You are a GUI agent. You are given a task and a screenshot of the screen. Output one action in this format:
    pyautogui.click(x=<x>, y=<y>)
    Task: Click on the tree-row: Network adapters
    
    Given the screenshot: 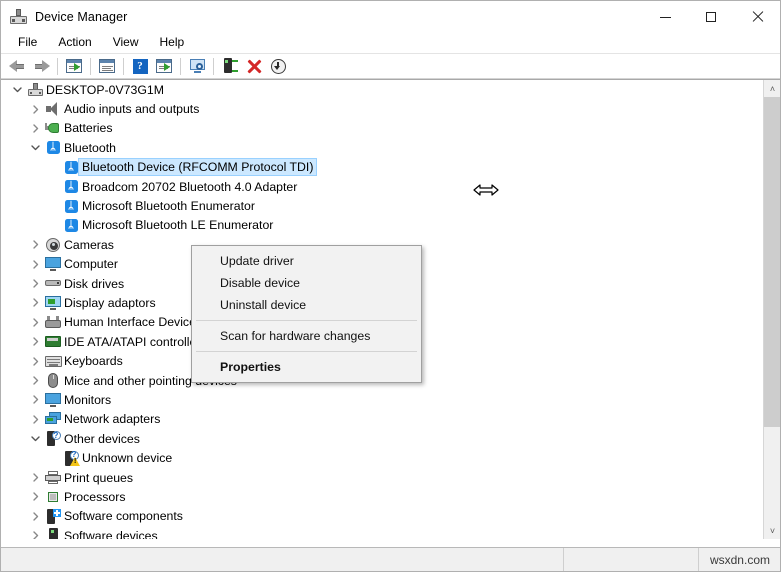 What is the action you would take?
    pyautogui.click(x=382, y=419)
    